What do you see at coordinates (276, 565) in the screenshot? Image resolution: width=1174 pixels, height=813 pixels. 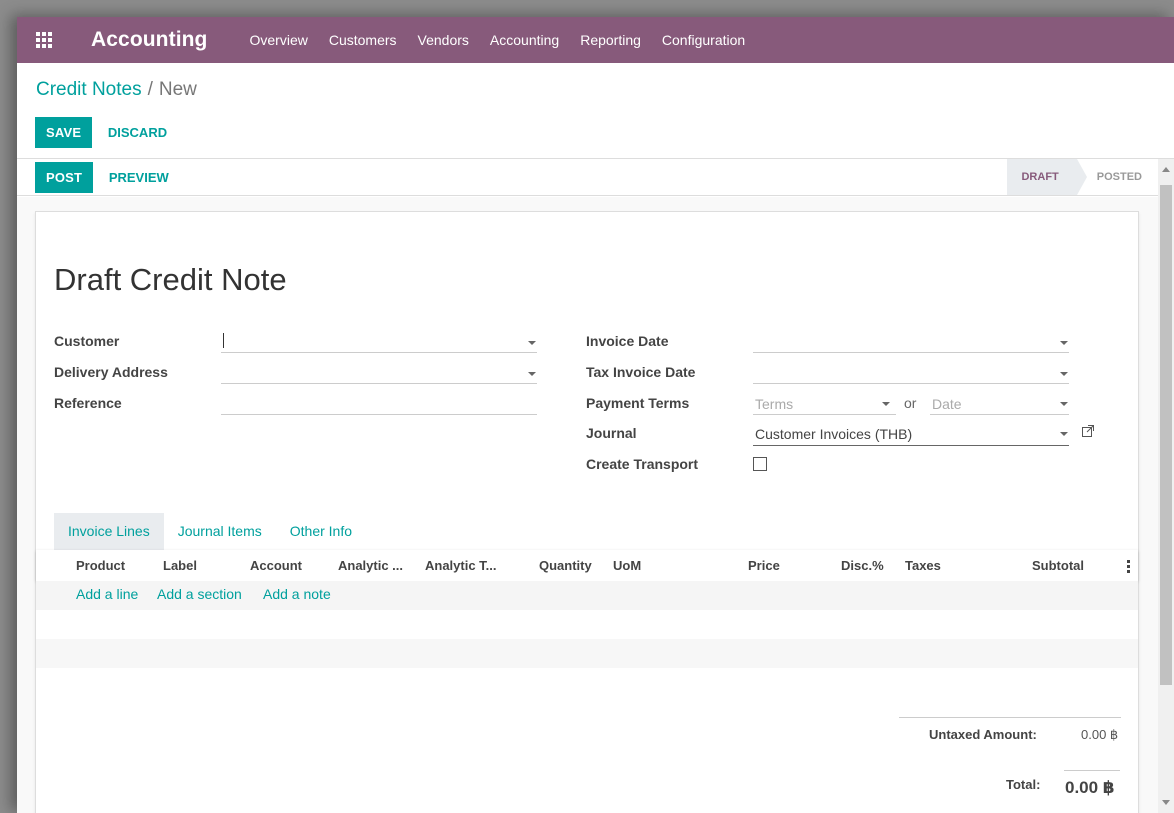 I see `col-account: Account` at bounding box center [276, 565].